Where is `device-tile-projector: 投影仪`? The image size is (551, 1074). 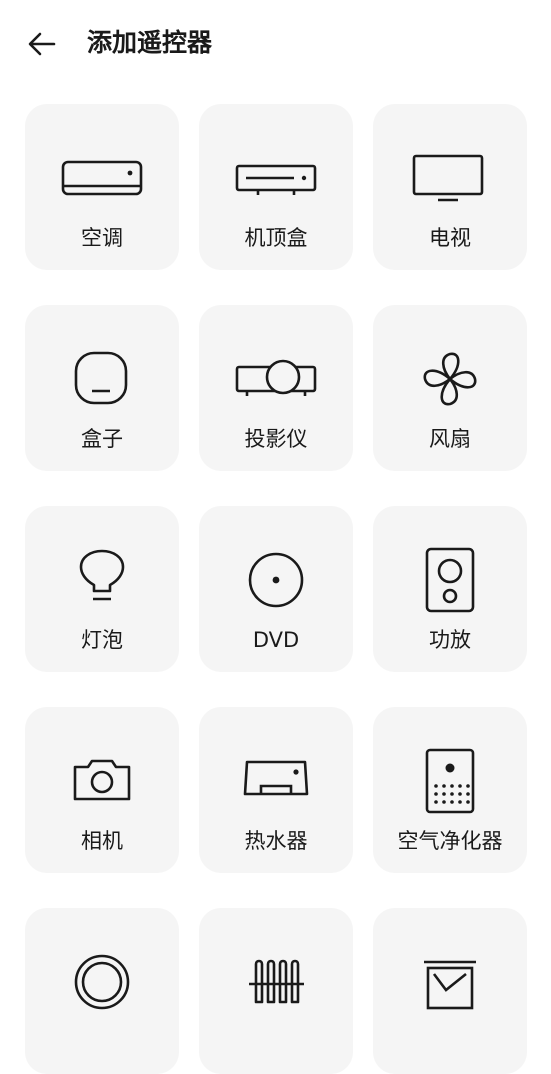
device-tile-projector: 投影仪 is located at coordinates (276, 388).